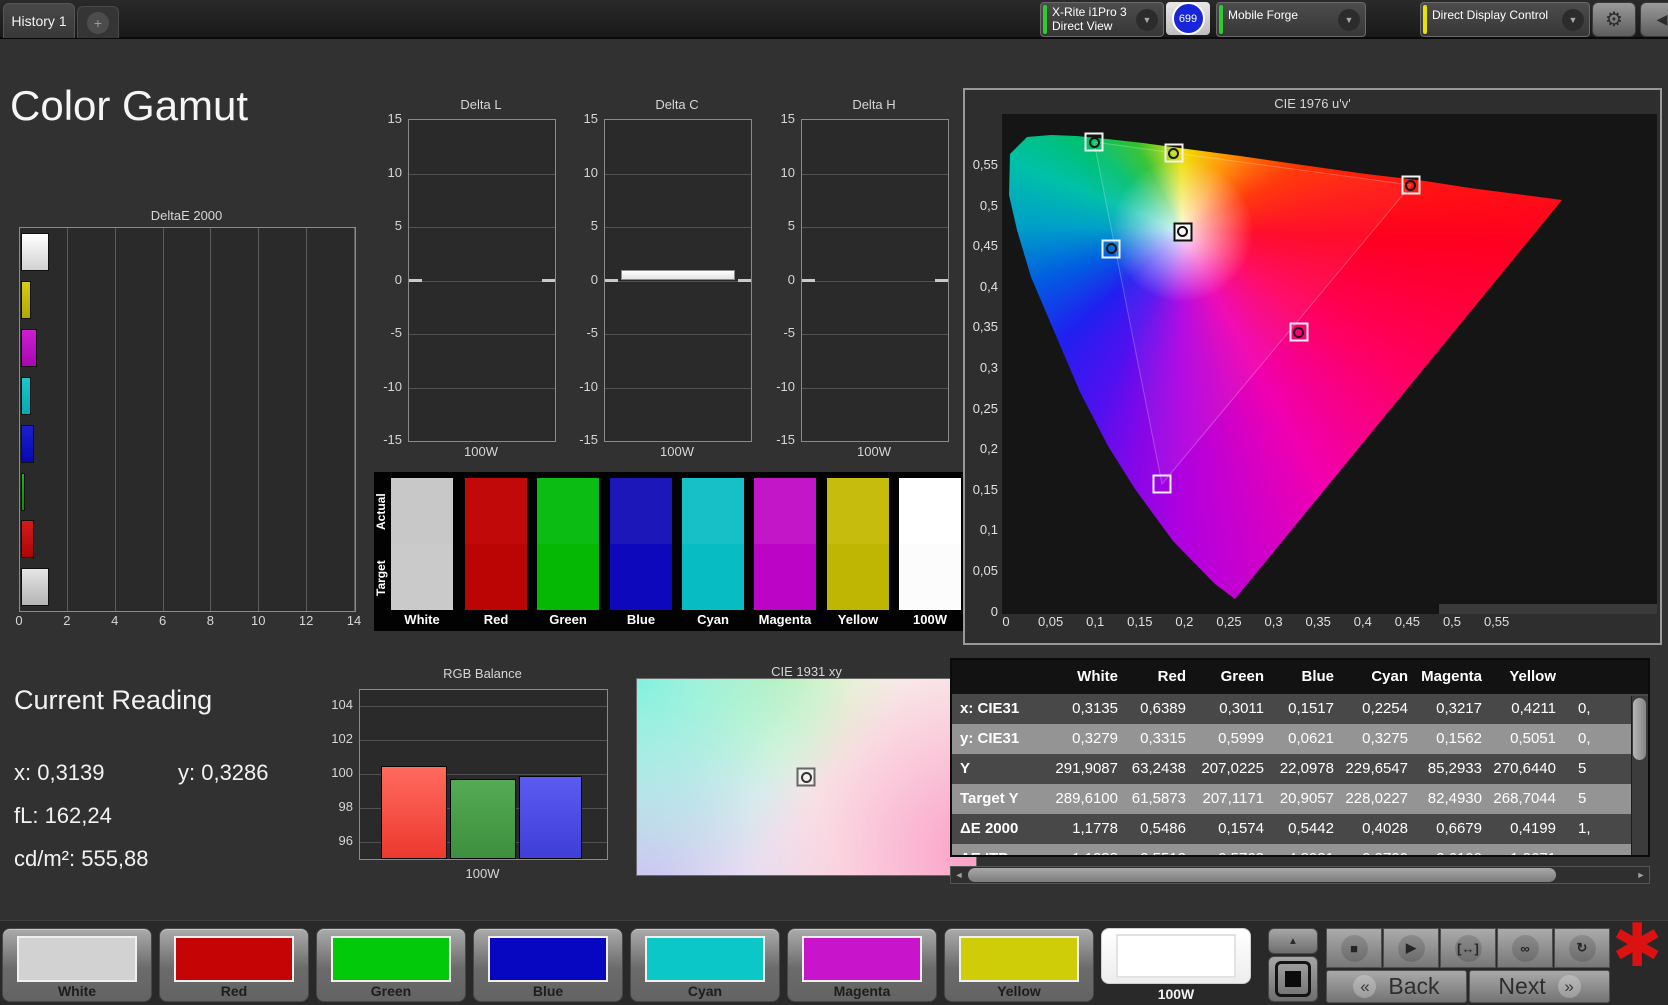 The height and width of the screenshot is (1005, 1668). I want to click on refresh-button: ↻, so click(1582, 948).